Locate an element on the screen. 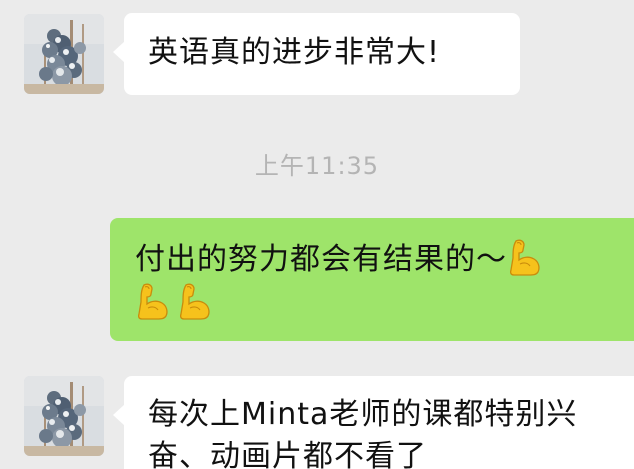  message-text: 英语真的进步非常大! is located at coordinates (294, 52).